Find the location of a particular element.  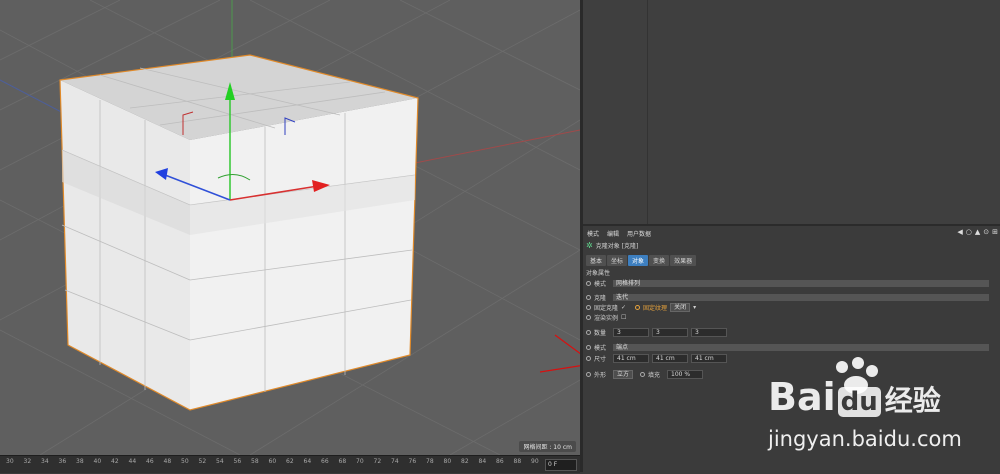

baidu-watermark: Bai du 经验 jingyan.baidu.com is located at coordinates (877, 410).